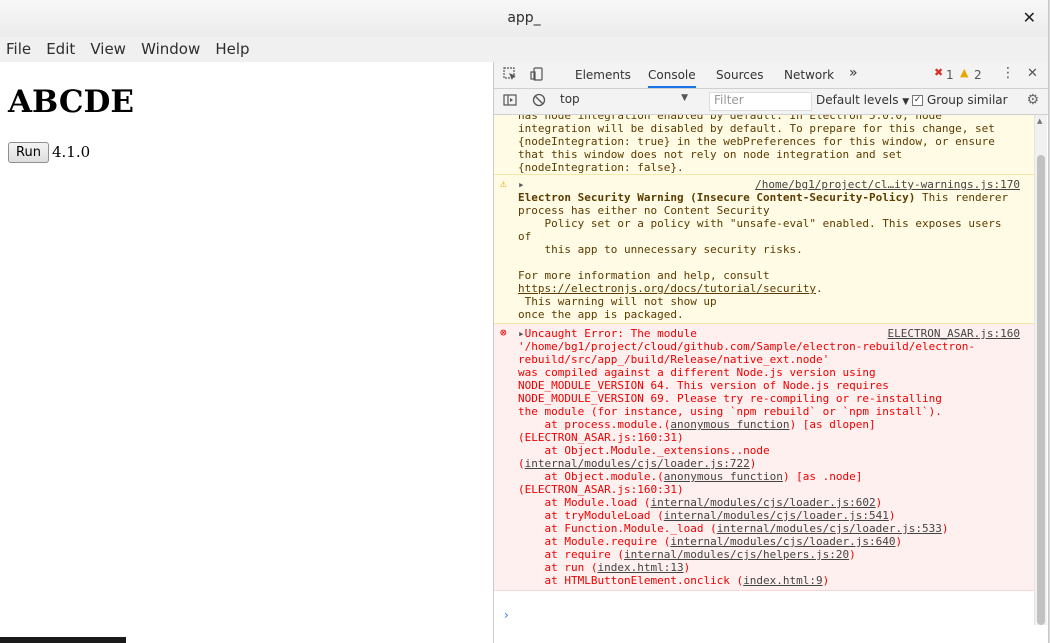 The width and height of the screenshot is (1050, 643). Describe the element at coordinates (853, 73) in the screenshot. I see `more-tabs-icon: »` at that location.